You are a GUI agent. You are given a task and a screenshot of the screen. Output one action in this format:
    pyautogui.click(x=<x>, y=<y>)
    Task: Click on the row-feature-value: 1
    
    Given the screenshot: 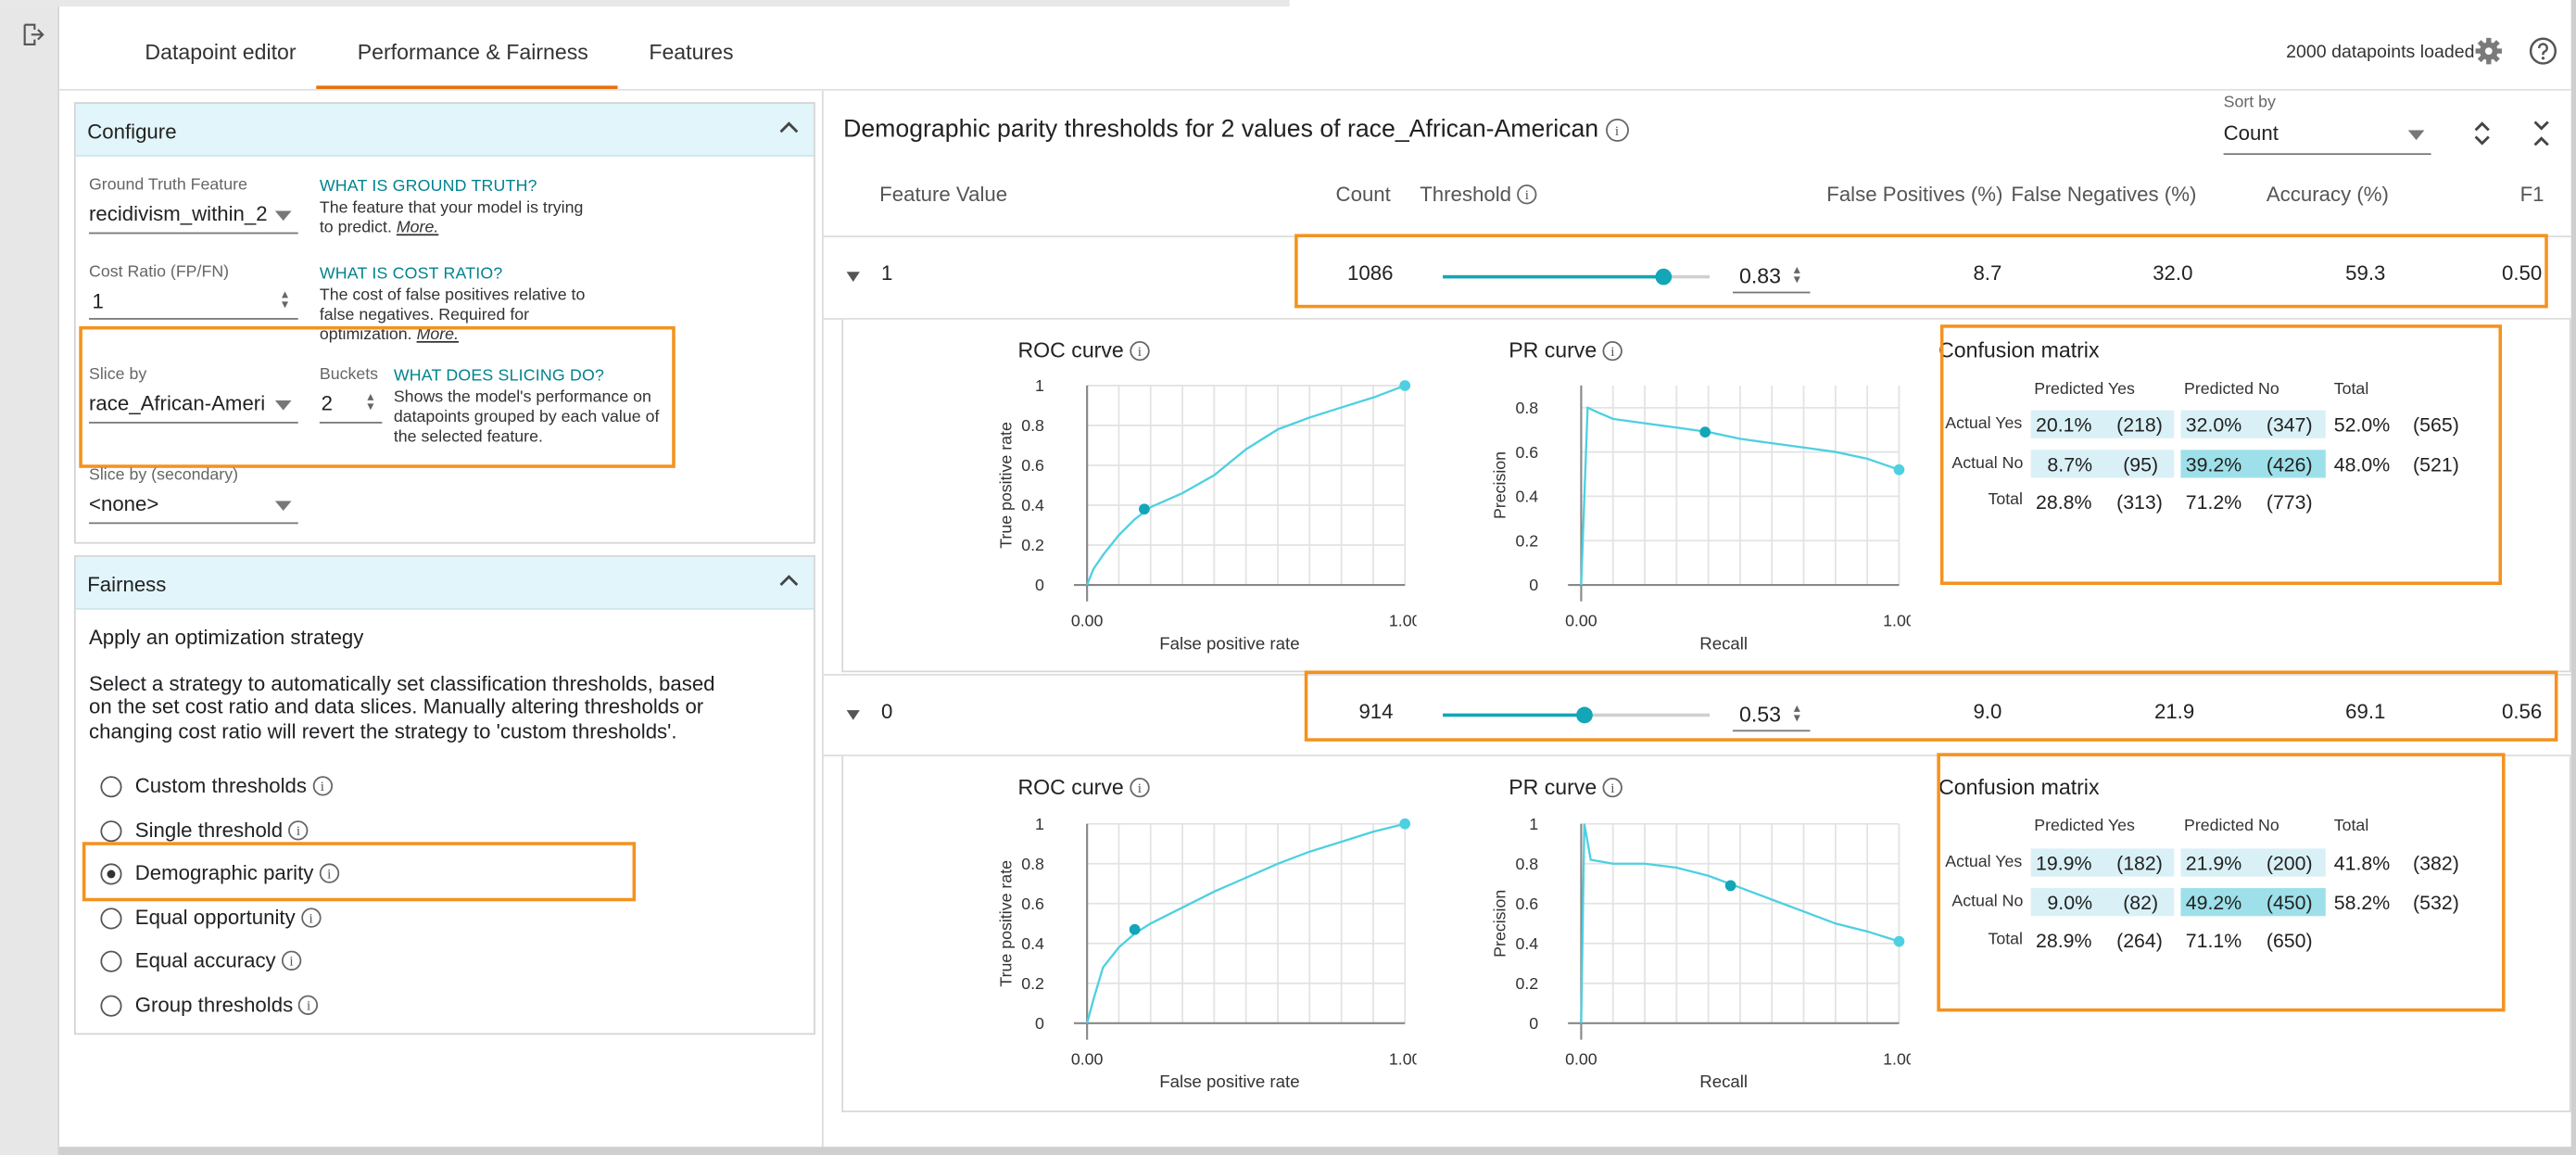 What is the action you would take?
    pyautogui.click(x=887, y=273)
    